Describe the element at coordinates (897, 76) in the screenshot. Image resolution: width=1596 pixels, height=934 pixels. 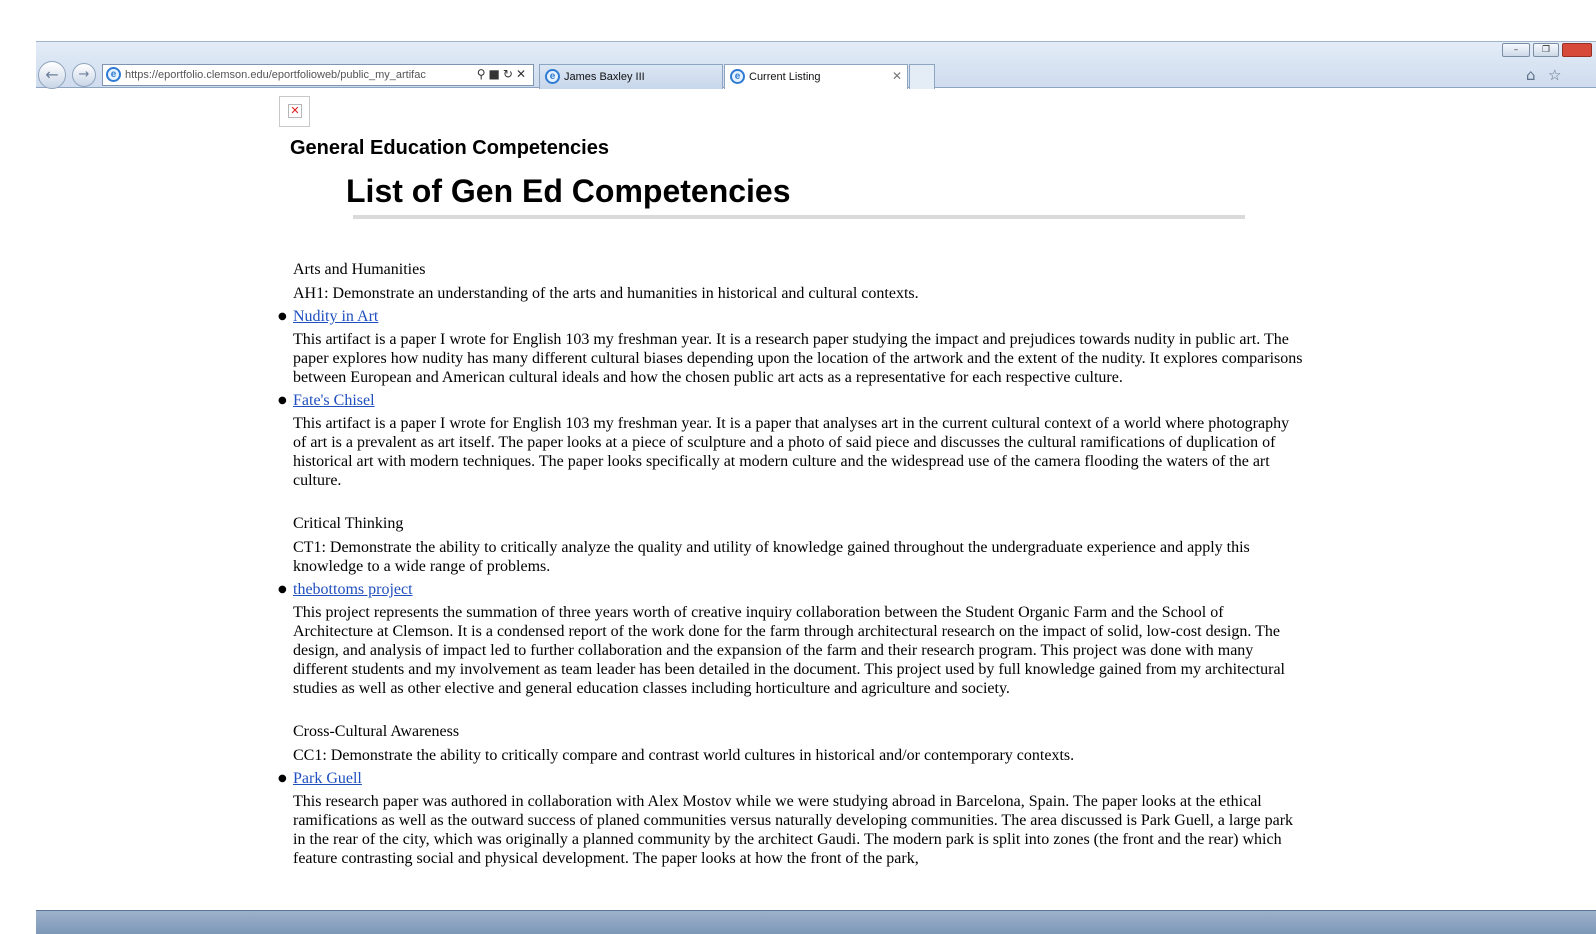
I see `close-tab-icon: ✕` at that location.